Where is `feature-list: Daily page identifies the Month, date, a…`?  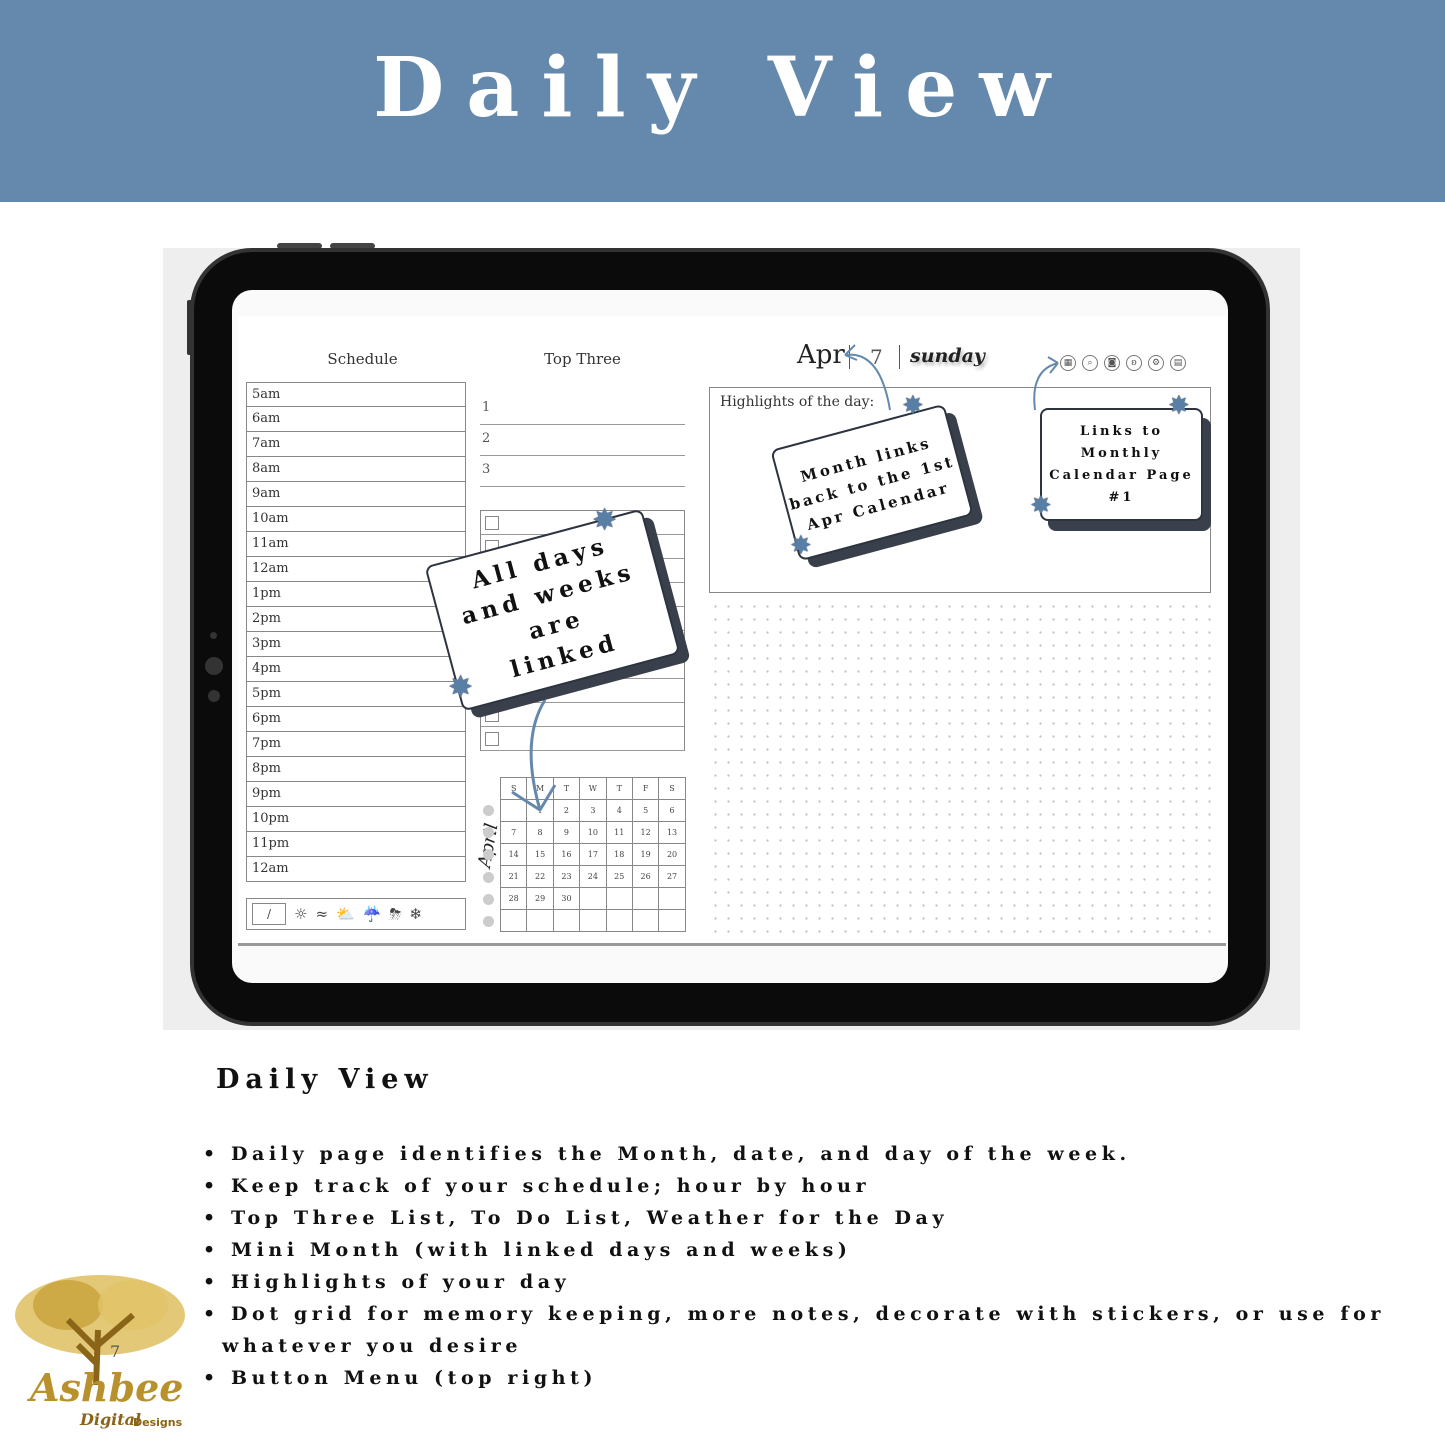
feature-list: Daily page identifies the Month, date, a… is located at coordinates (803, 1266).